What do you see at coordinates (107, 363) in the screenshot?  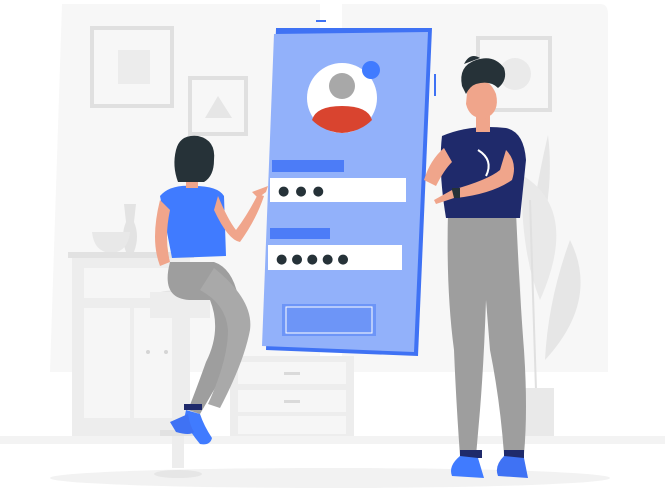 I see `cabinet-door-left` at bounding box center [107, 363].